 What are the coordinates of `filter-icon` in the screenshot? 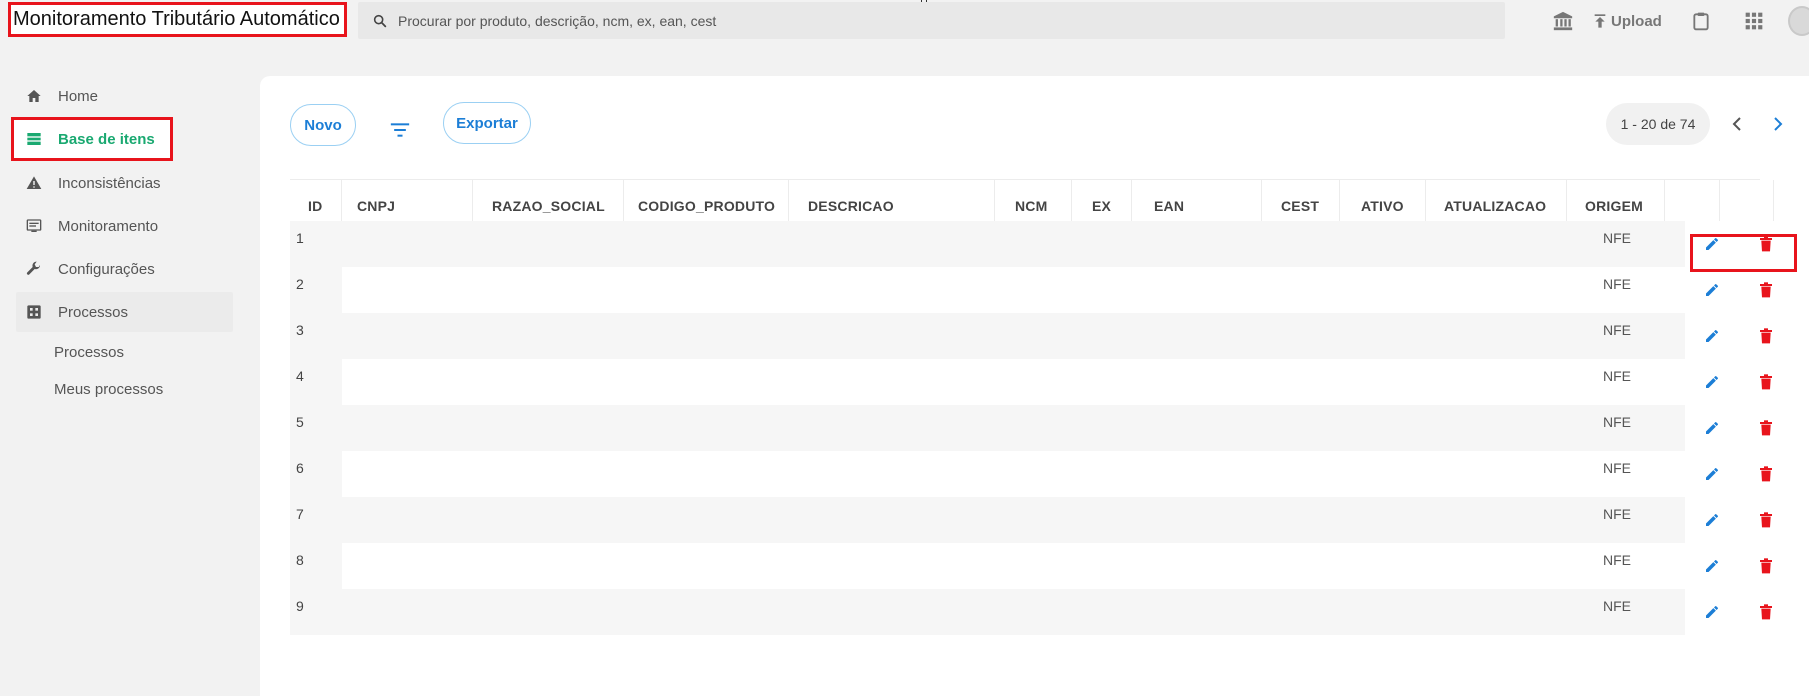 It's located at (400, 130).